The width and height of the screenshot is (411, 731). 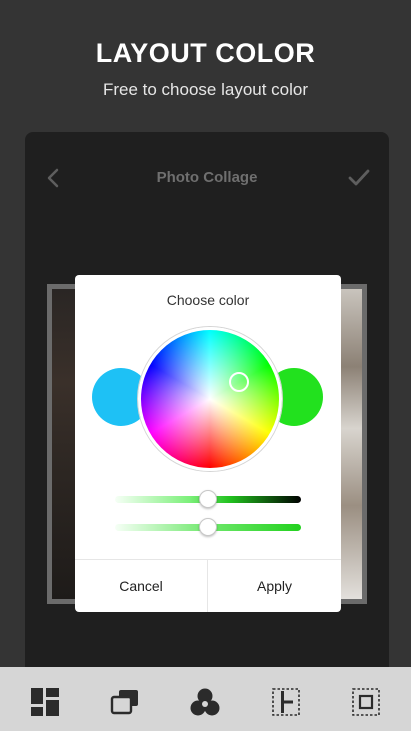 I want to click on saturation-slider-thumb, so click(x=208, y=527).